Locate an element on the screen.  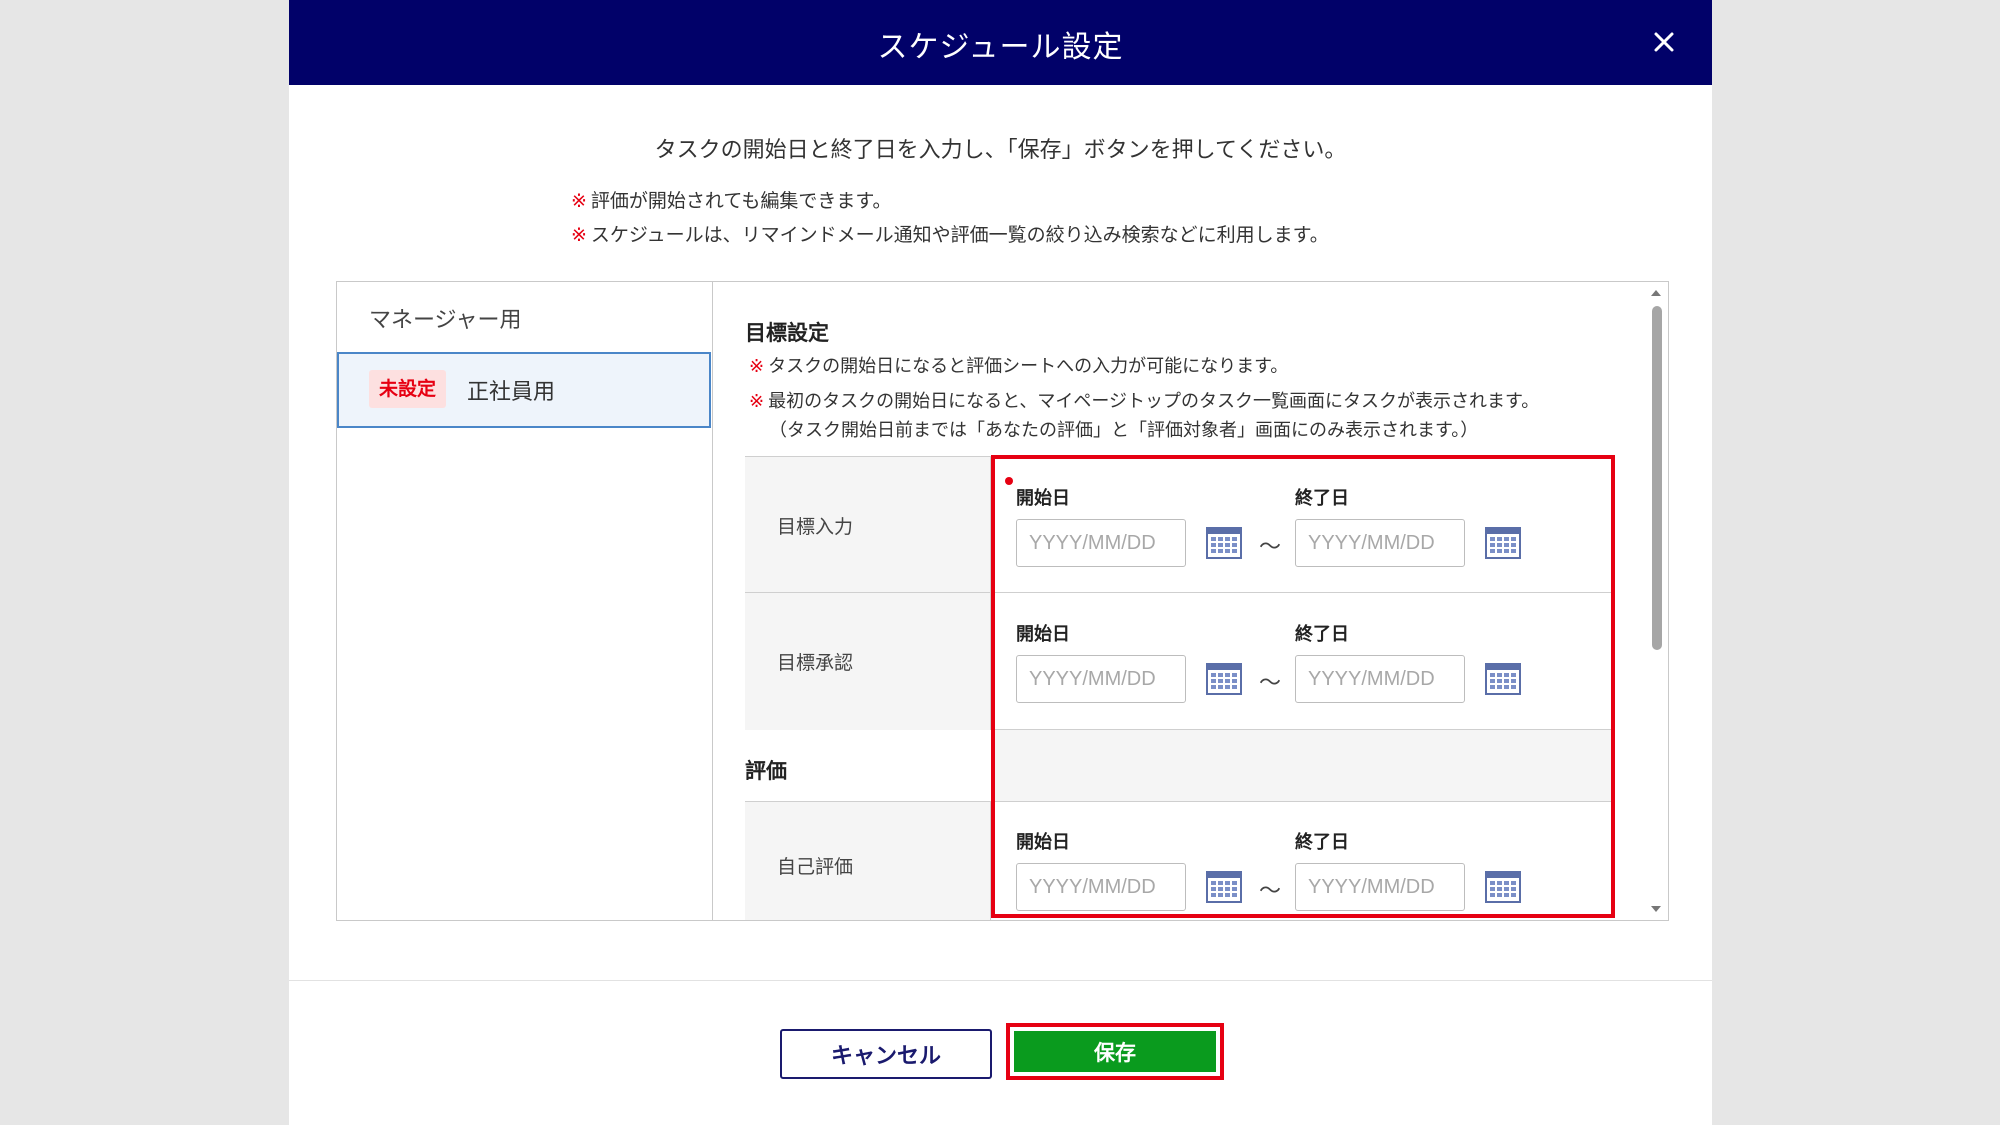
section-title-eval: 評価 is located at coordinates (766, 771).